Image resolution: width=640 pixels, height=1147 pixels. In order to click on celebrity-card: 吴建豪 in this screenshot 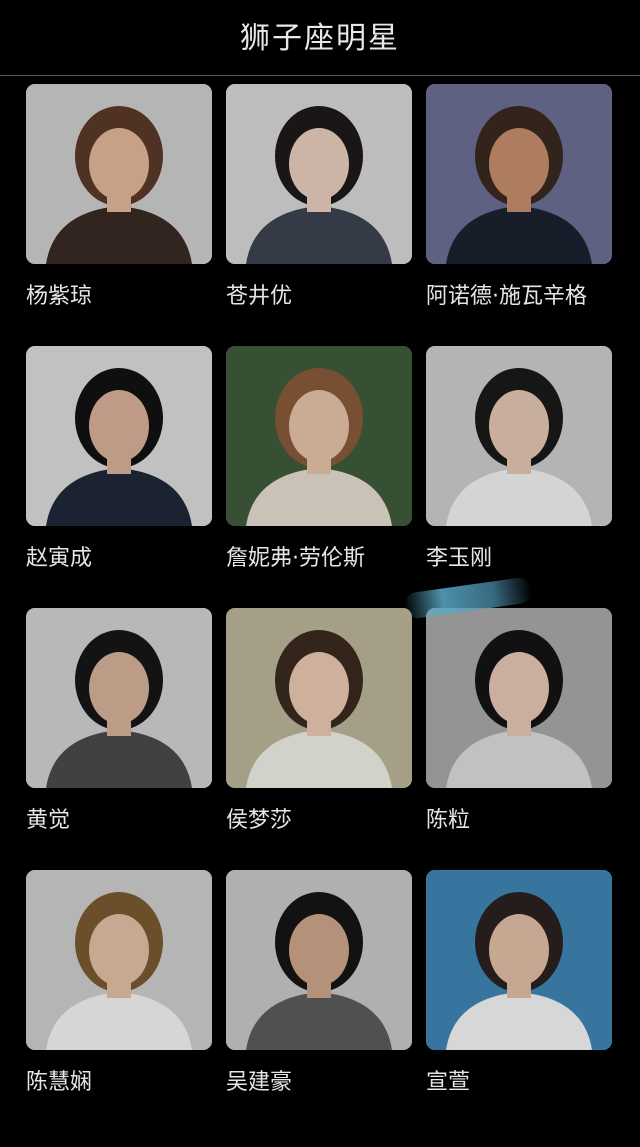, I will do `click(319, 1001)`.